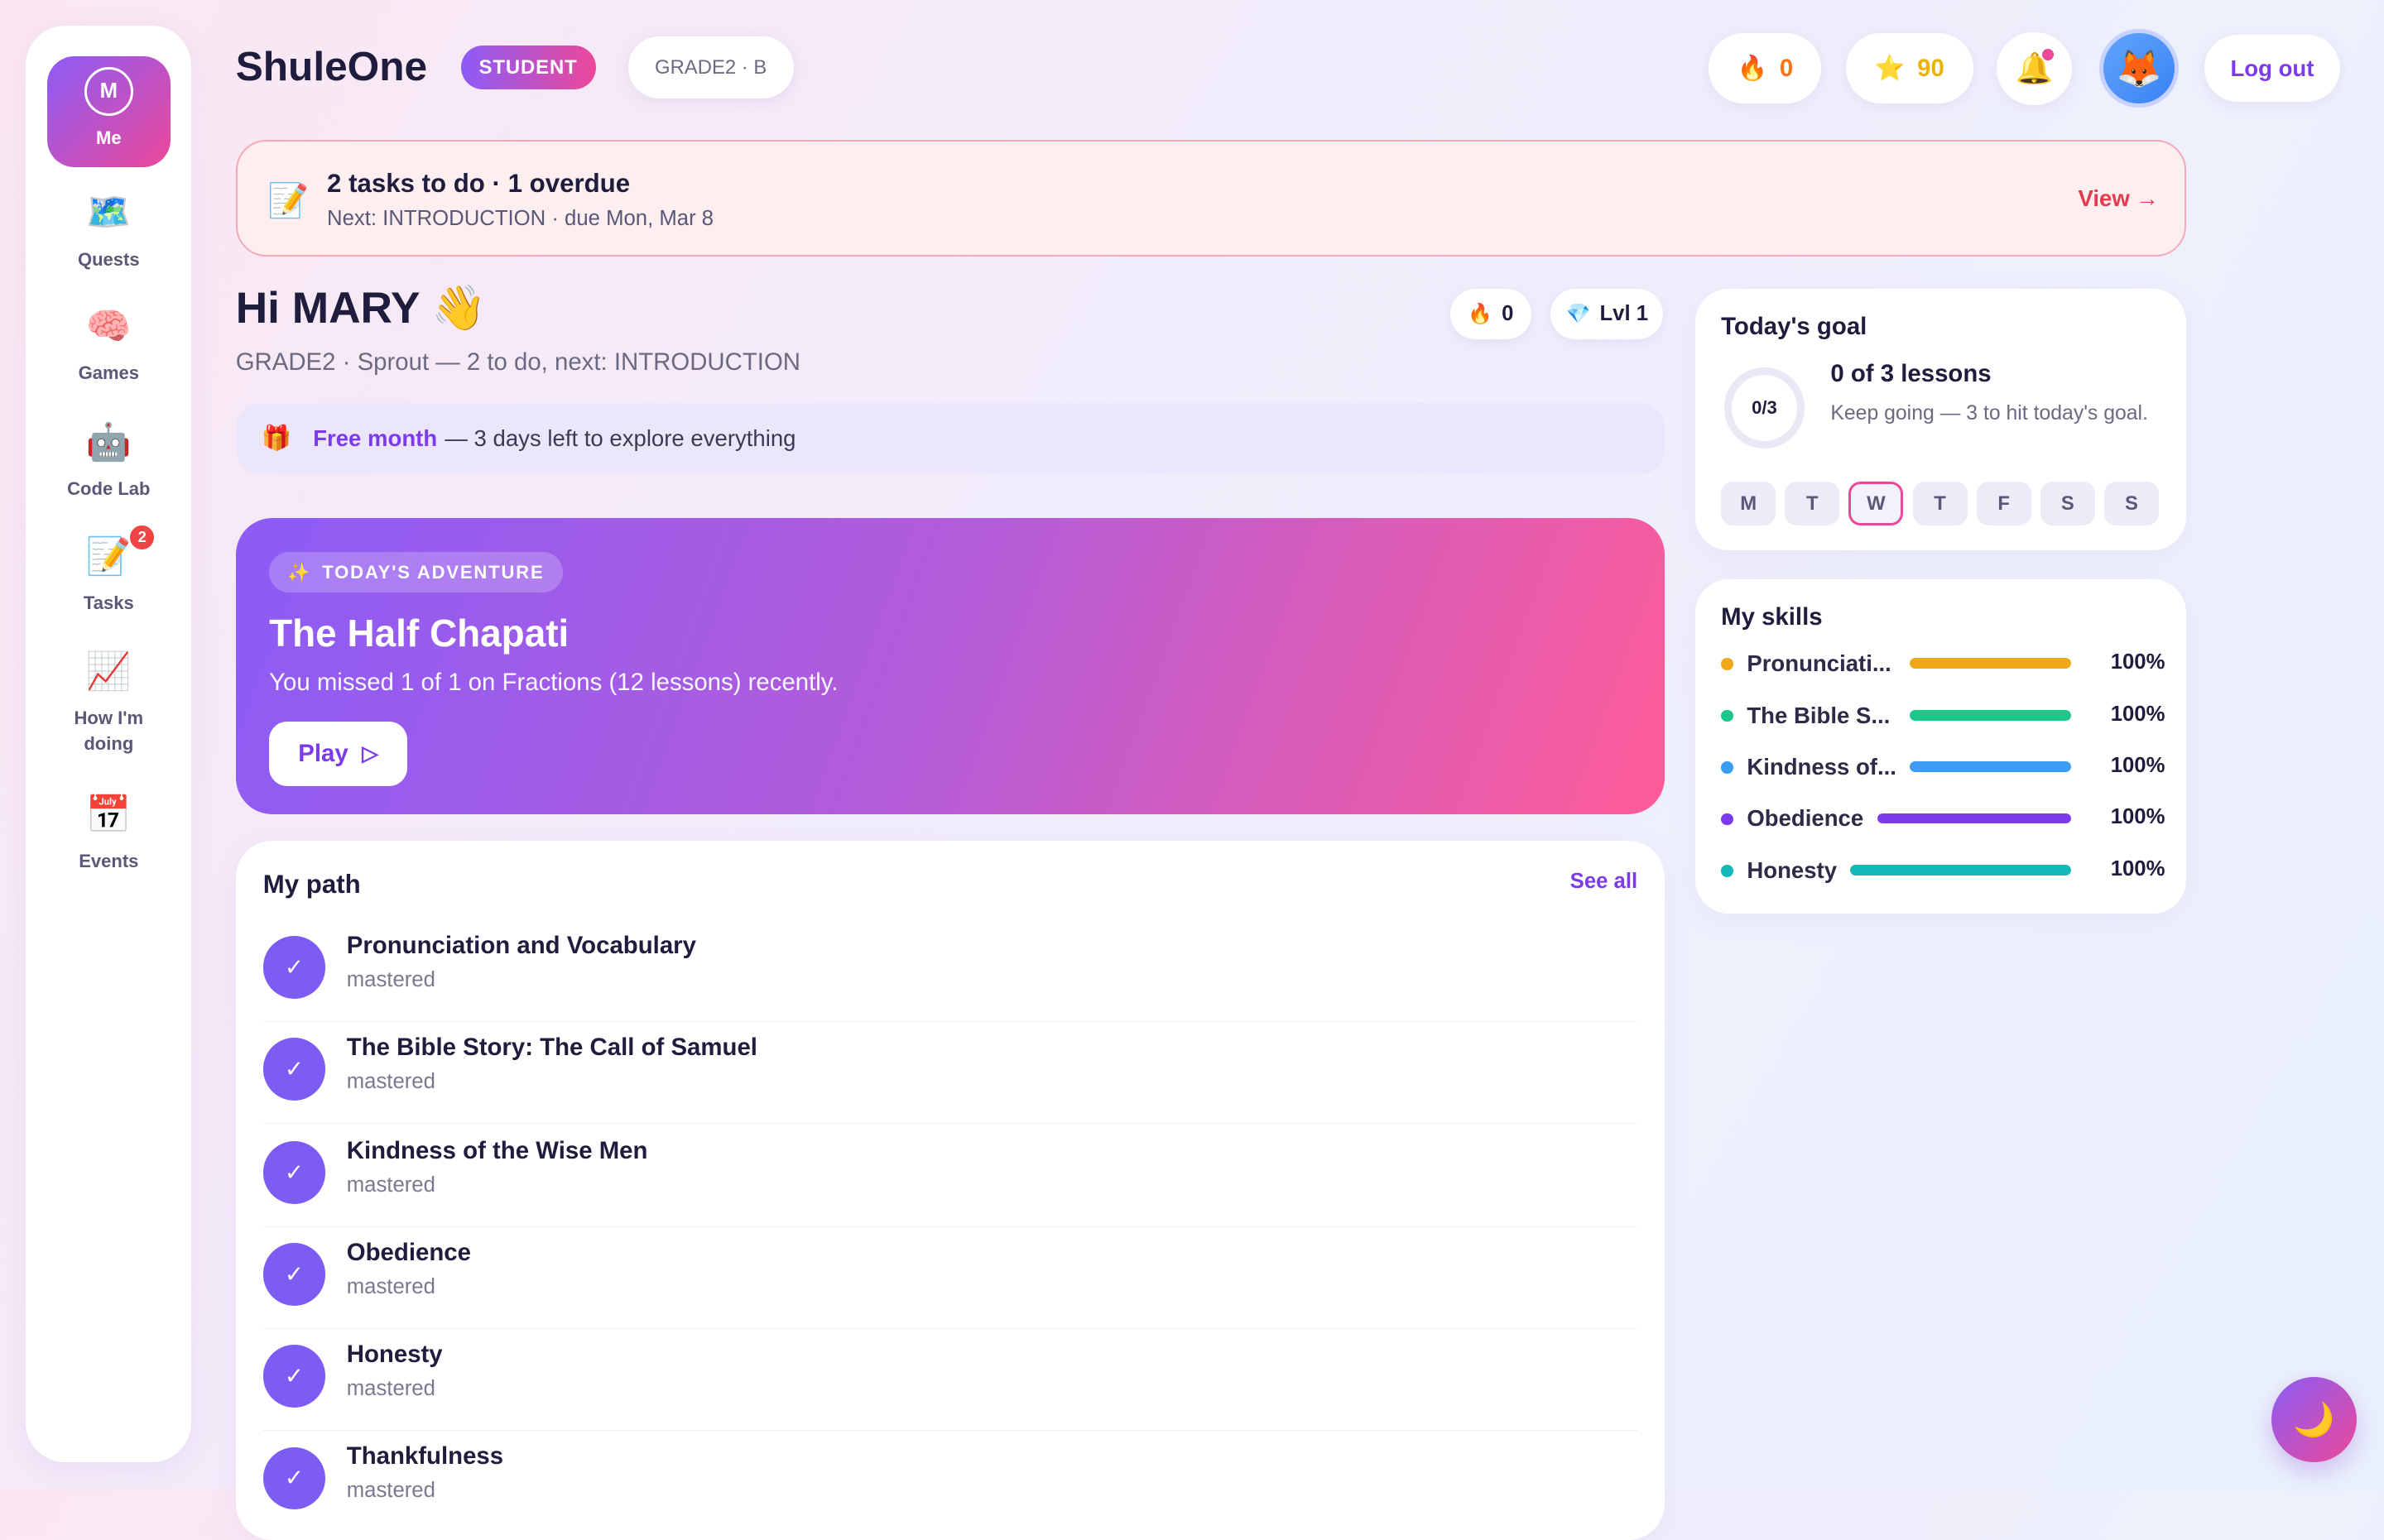  I want to click on streak-value: 0, so click(1786, 68).